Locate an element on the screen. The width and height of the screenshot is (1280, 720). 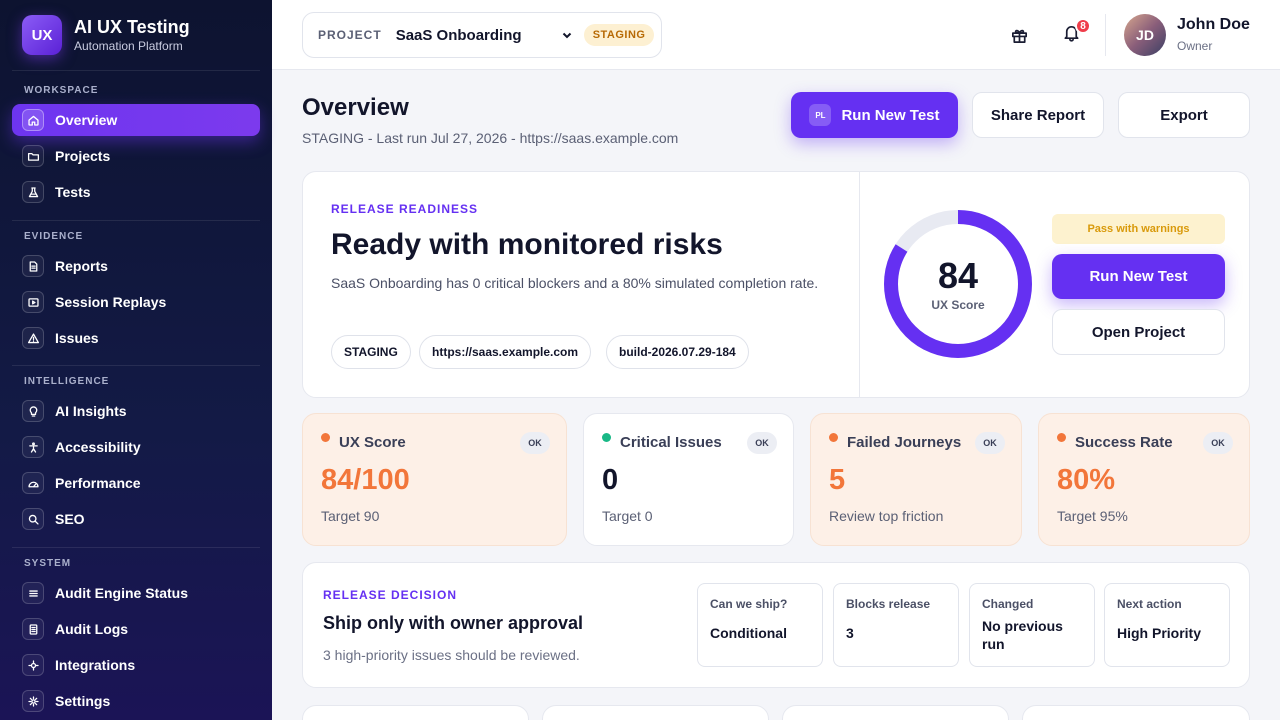
sidebar-item-settings: Settings is located at coordinates (136, 701).